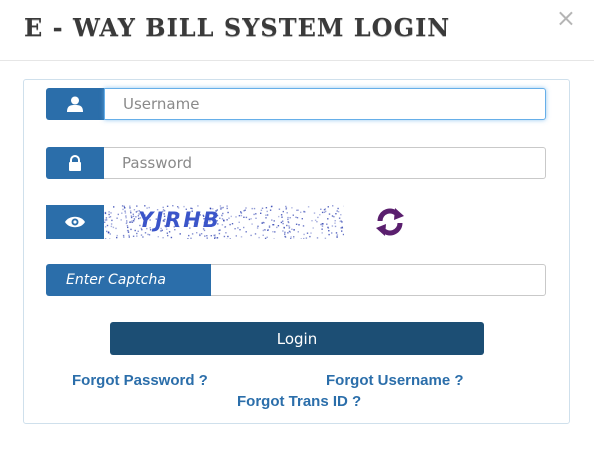 The image size is (594, 458). Describe the element at coordinates (325, 104) in the screenshot. I see `username-input` at that location.